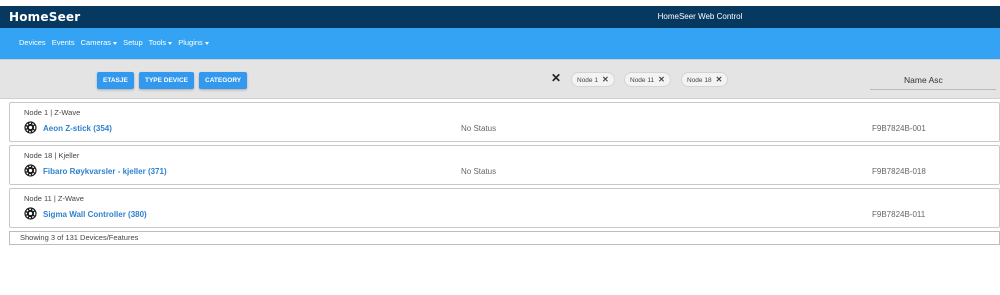 This screenshot has width=1000, height=295. Describe the element at coordinates (52, 112) in the screenshot. I see `device-location: Node 1 | Z-Wave` at that location.